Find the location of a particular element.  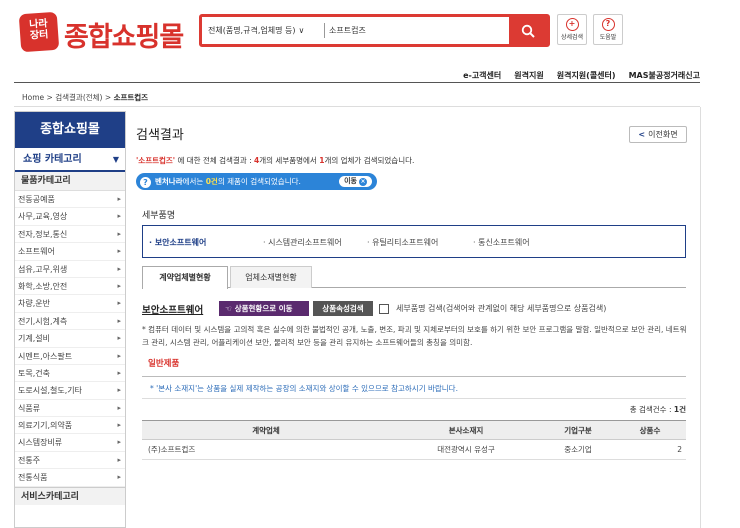

caret-down-icon: ▼ is located at coordinates (115, 159).